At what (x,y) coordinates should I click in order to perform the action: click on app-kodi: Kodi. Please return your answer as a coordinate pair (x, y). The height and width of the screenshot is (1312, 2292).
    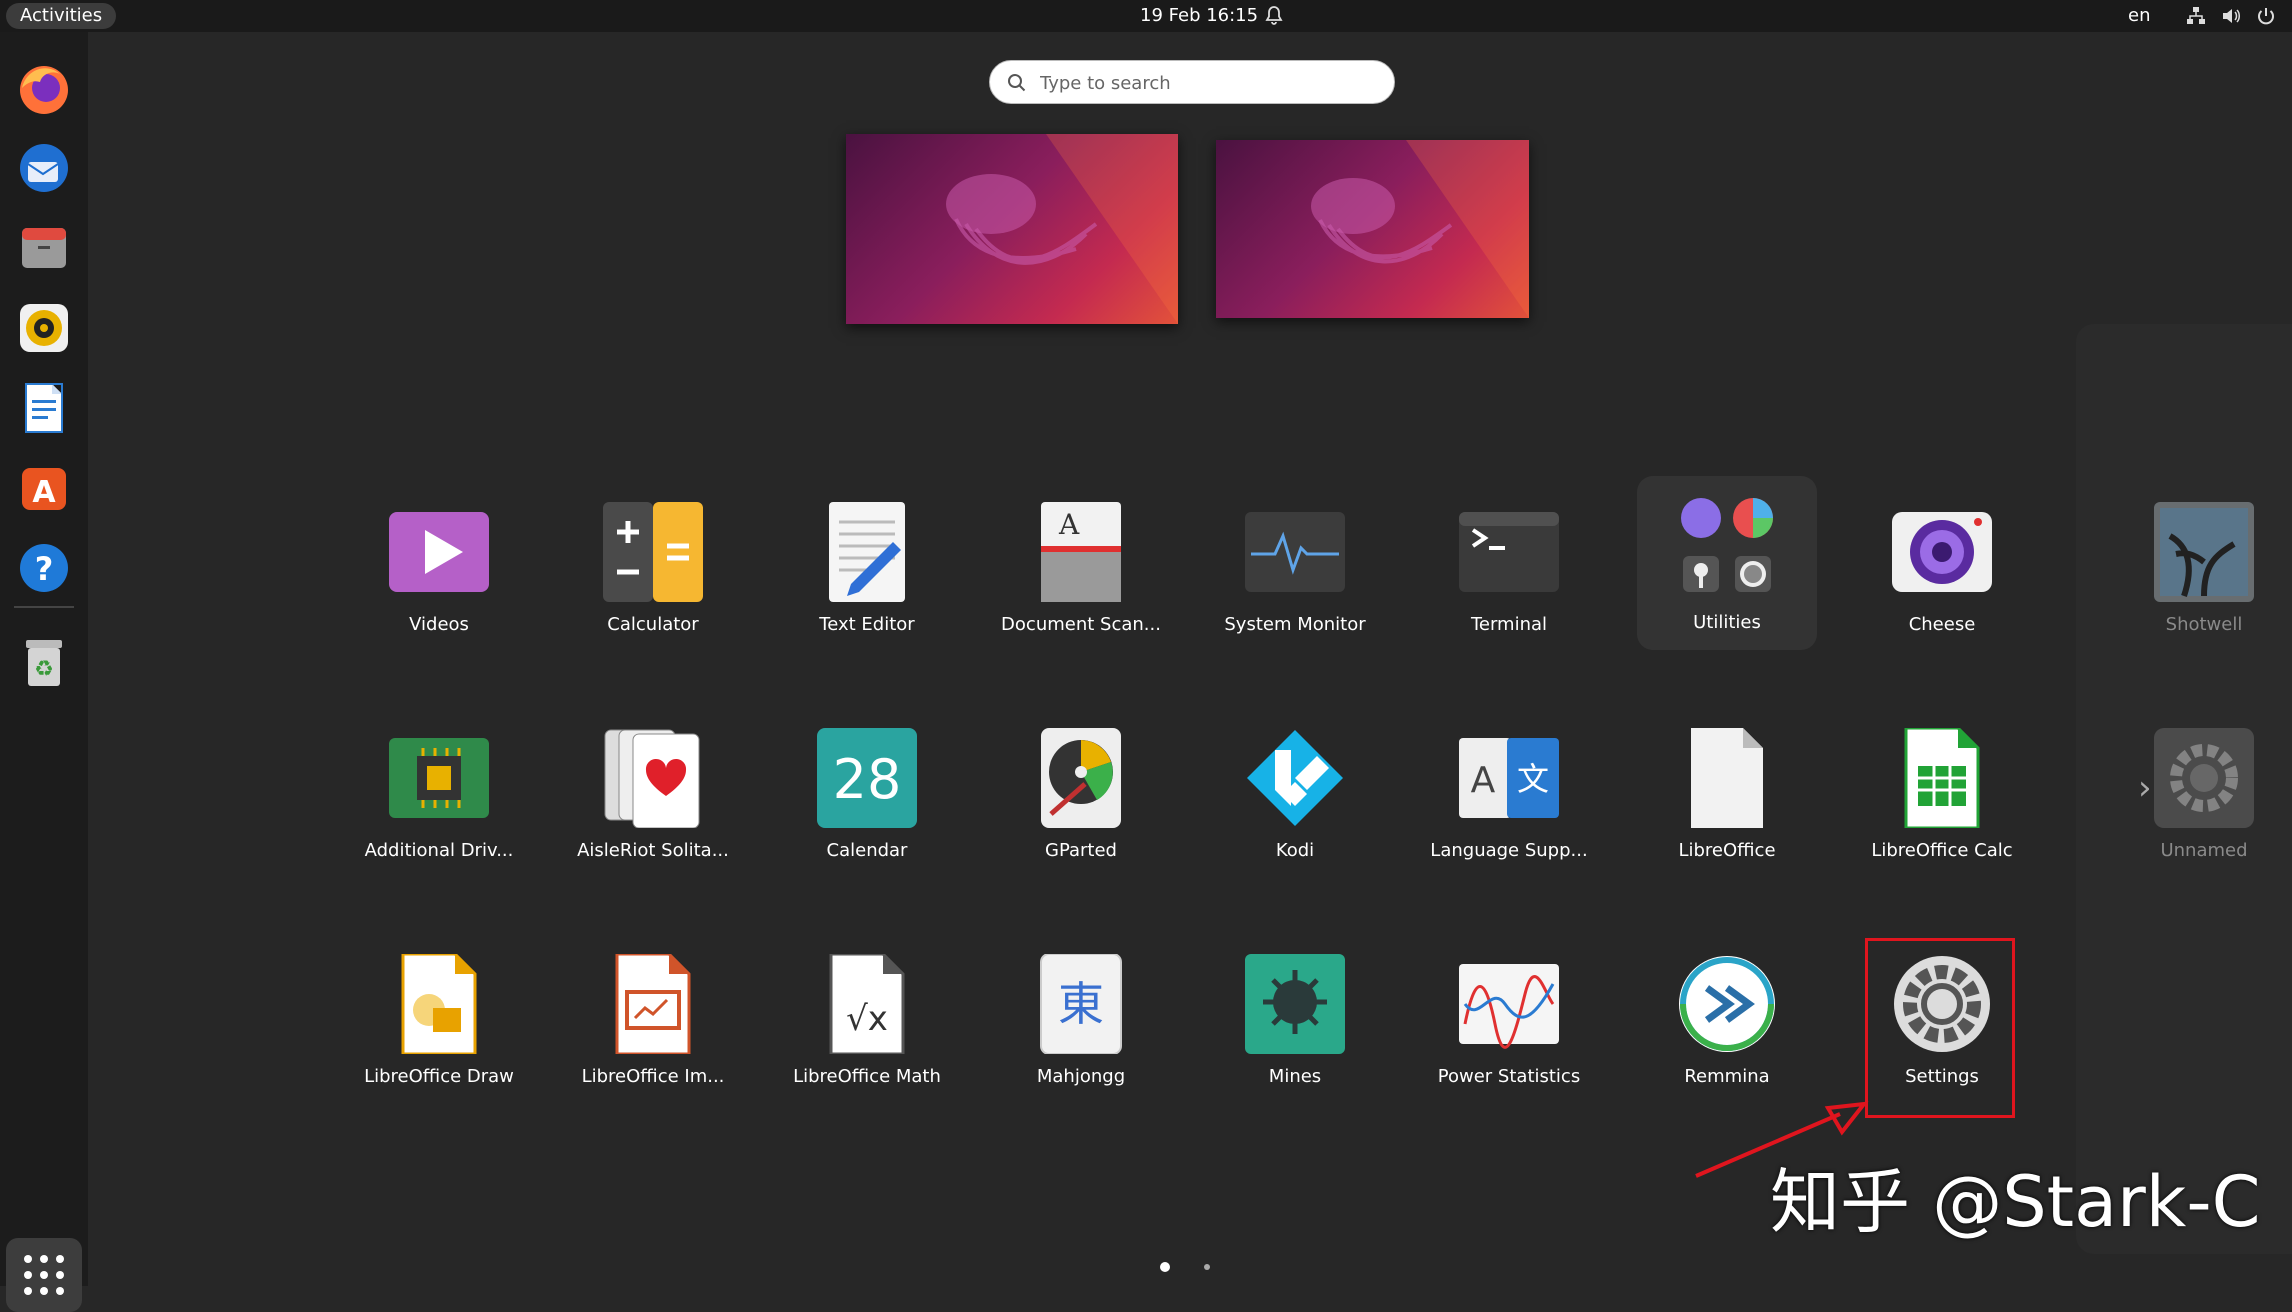
    Looking at the image, I should click on (1295, 808).